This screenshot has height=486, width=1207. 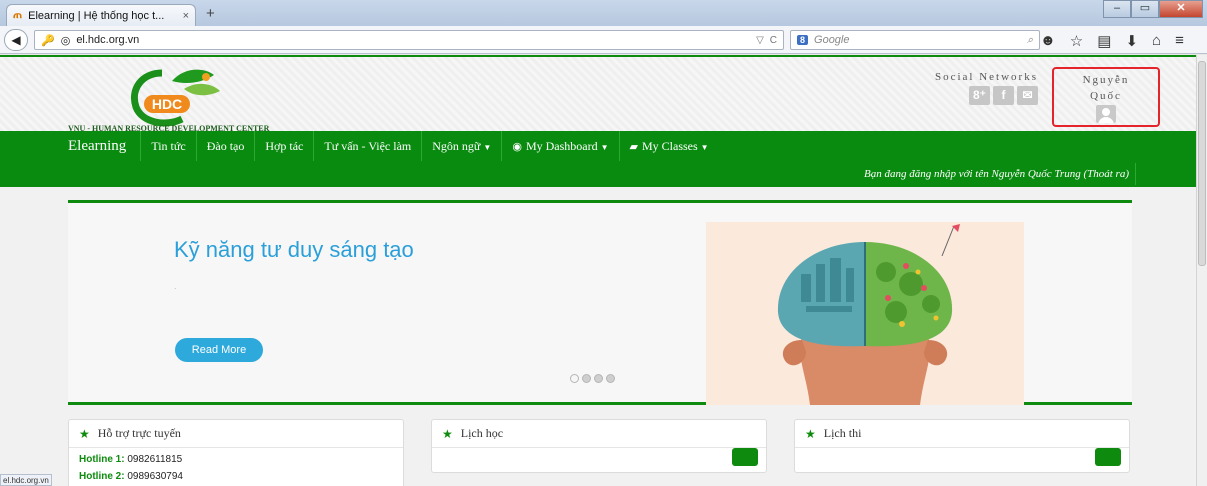 What do you see at coordinates (1181, 9) in the screenshot?
I see `close-window-button: ✕` at bounding box center [1181, 9].